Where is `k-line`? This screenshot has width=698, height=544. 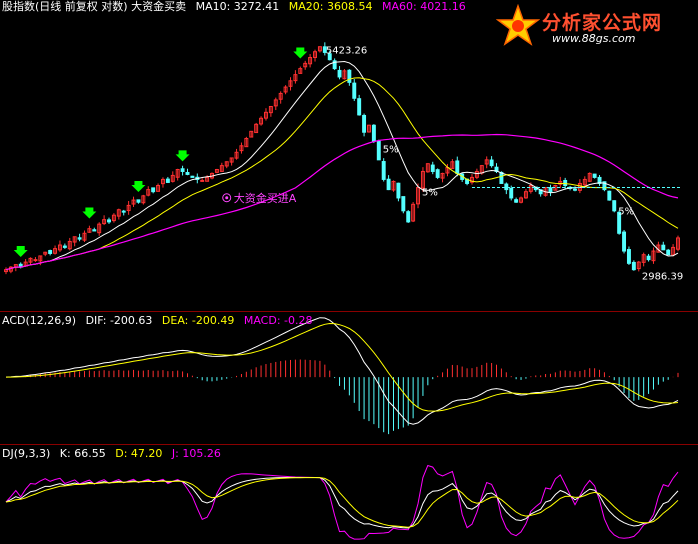 k-line is located at coordinates (342, 503).